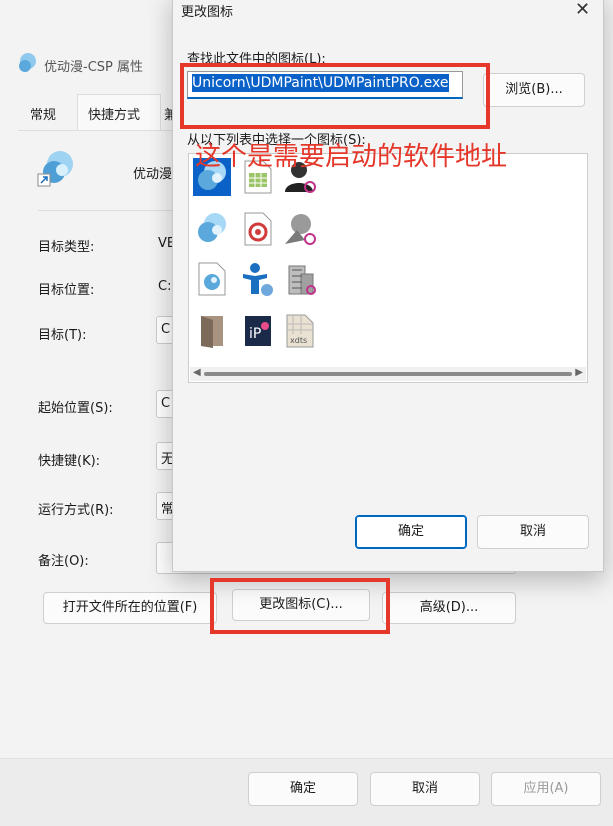  What do you see at coordinates (258, 229) in the screenshot?
I see `document-red-icon` at bounding box center [258, 229].